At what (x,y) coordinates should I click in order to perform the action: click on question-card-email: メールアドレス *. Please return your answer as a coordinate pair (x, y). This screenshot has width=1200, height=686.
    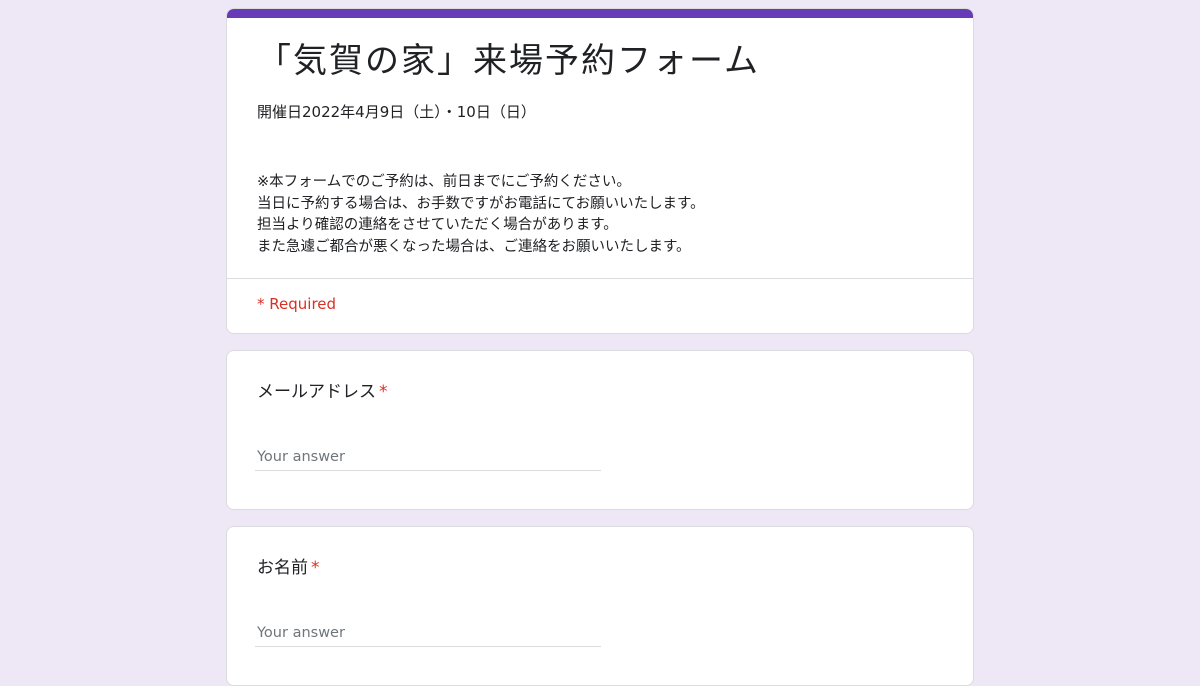
    Looking at the image, I should click on (600, 430).